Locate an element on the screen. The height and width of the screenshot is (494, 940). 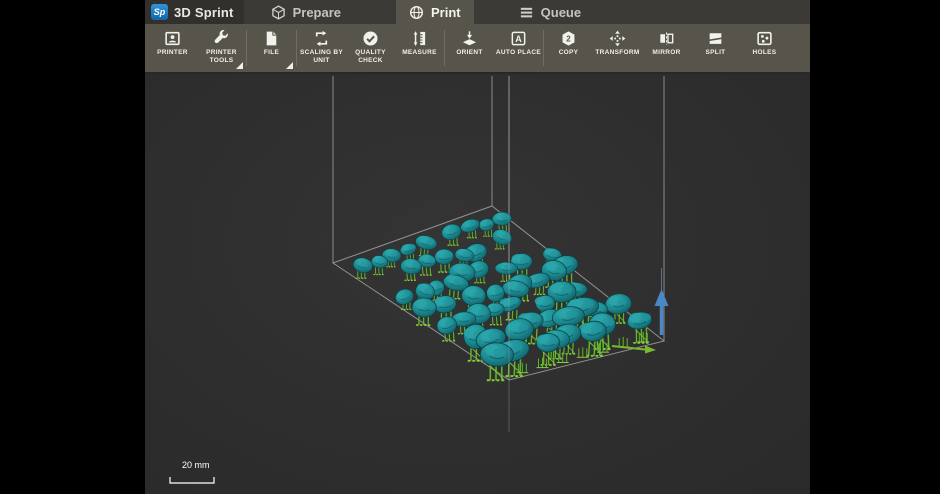
app-brand: Sp 3D Sprint is located at coordinates (194, 12).